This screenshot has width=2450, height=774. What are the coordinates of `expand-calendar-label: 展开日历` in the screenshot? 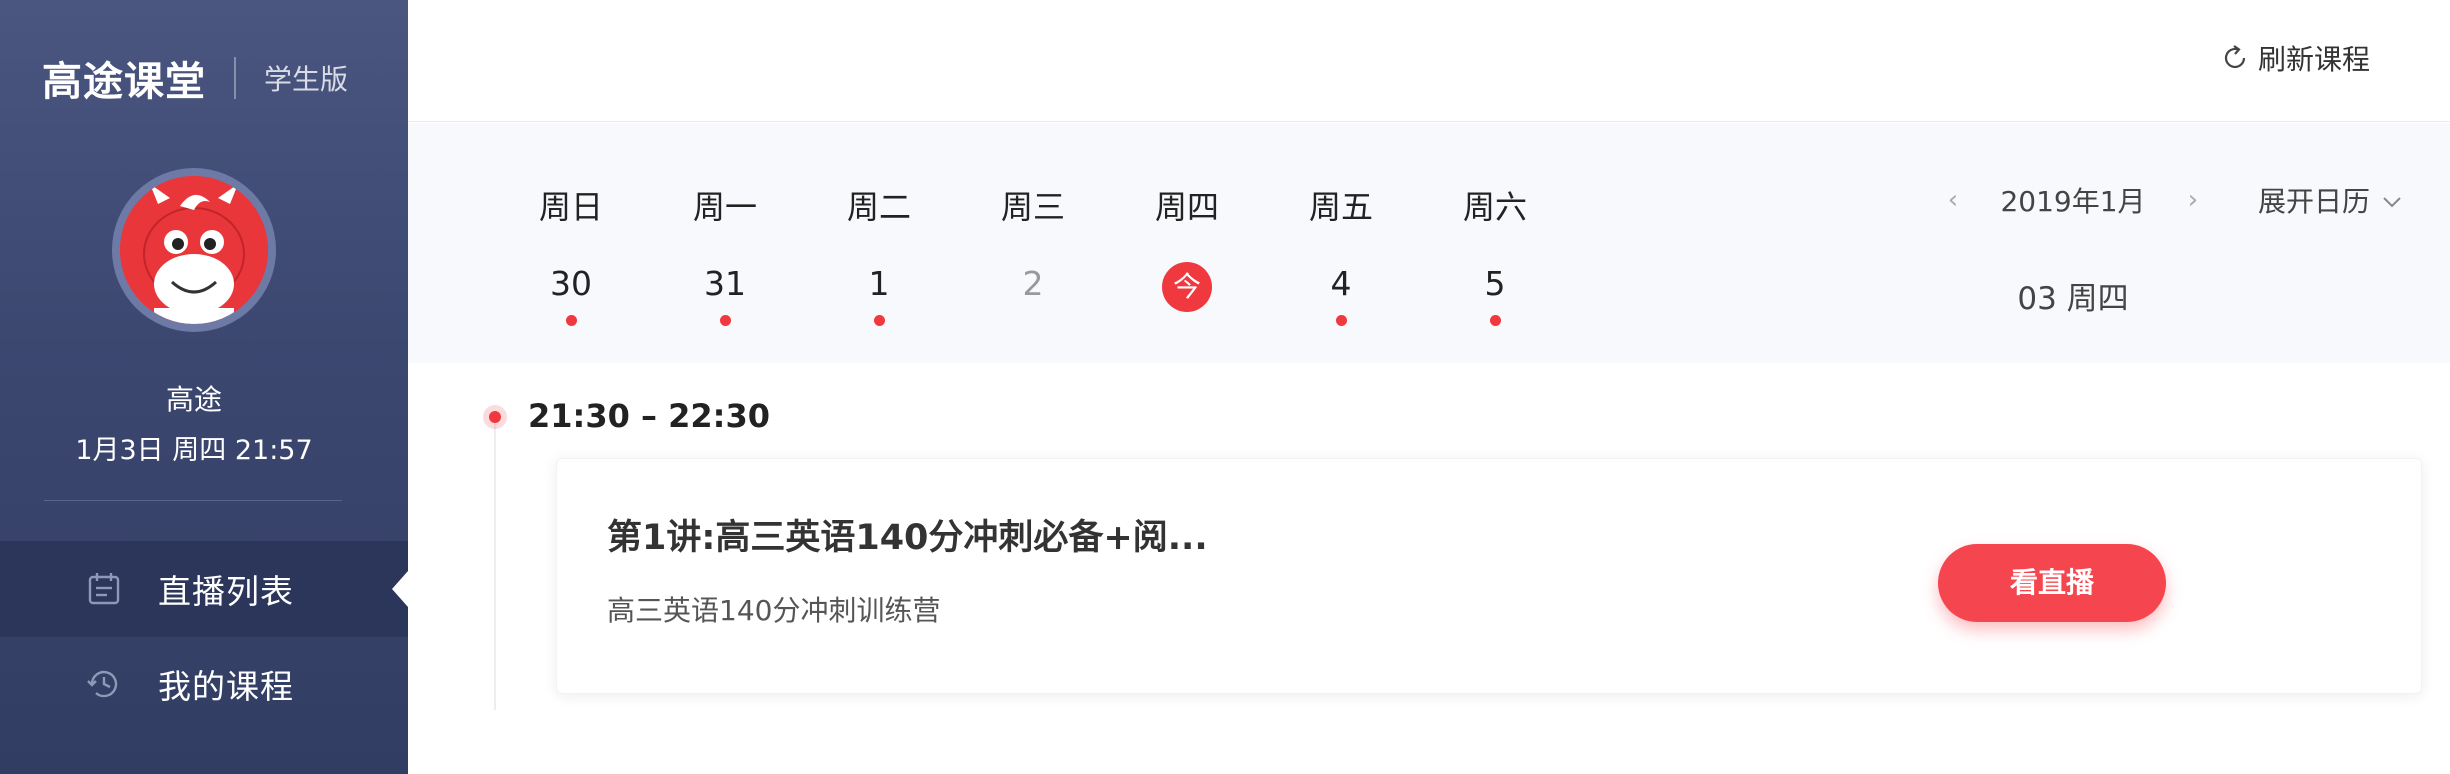 It's located at (2314, 201).